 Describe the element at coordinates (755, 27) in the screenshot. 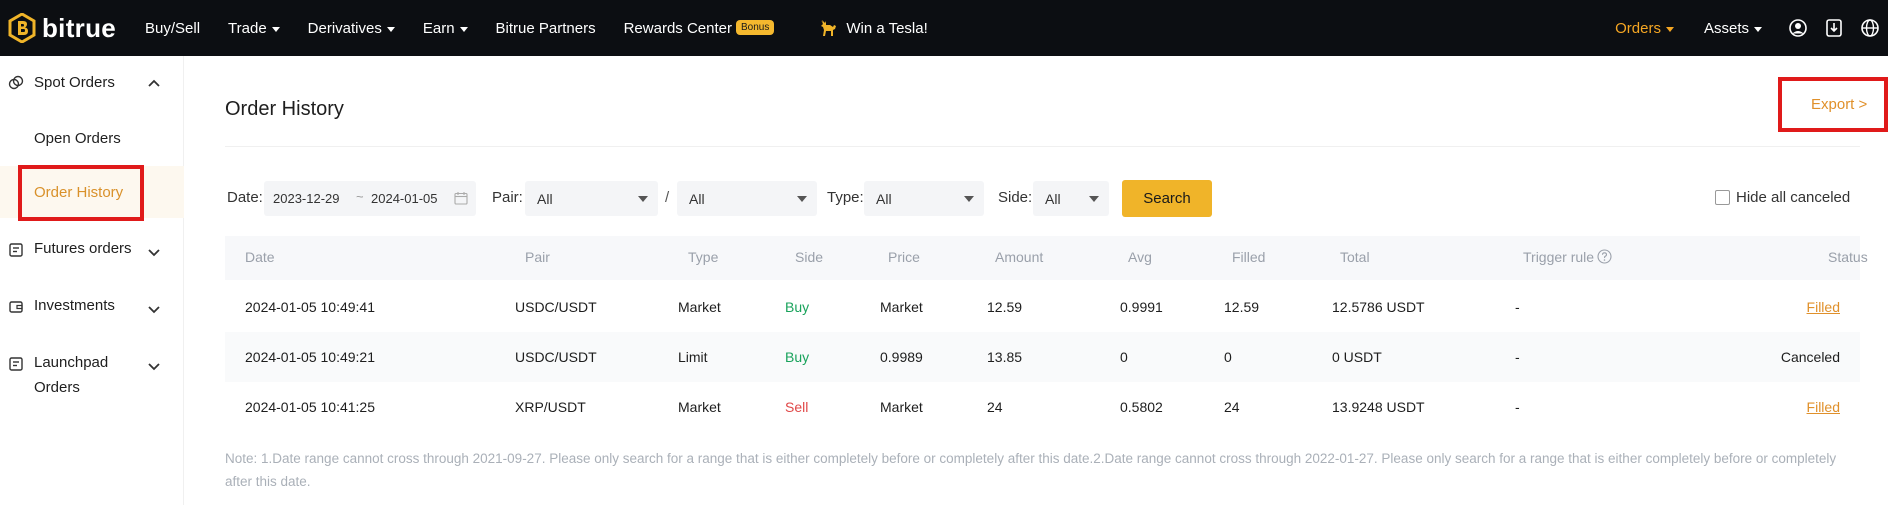

I see `bonus-badge: Bonus` at that location.